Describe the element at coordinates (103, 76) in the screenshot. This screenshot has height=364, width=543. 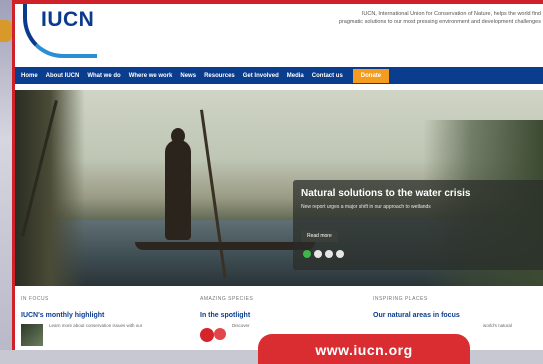
I see `nav-what-we-do: What we do` at that location.